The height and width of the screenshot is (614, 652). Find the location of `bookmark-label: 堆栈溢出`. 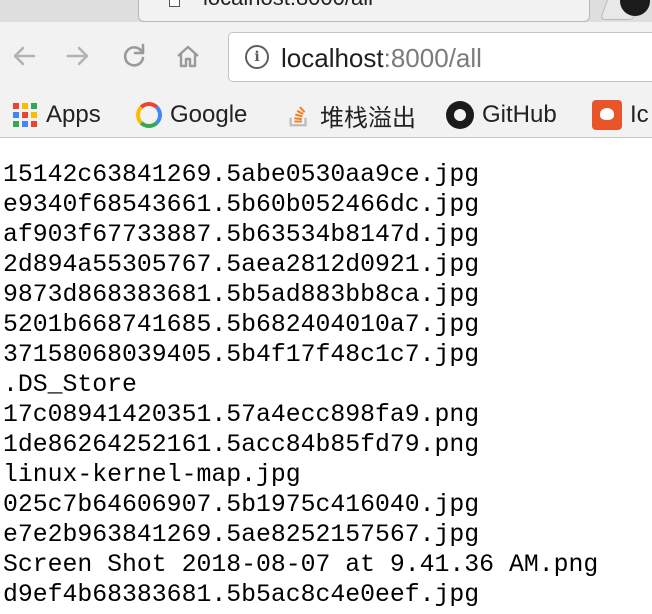

bookmark-label: 堆栈溢出 is located at coordinates (368, 118).